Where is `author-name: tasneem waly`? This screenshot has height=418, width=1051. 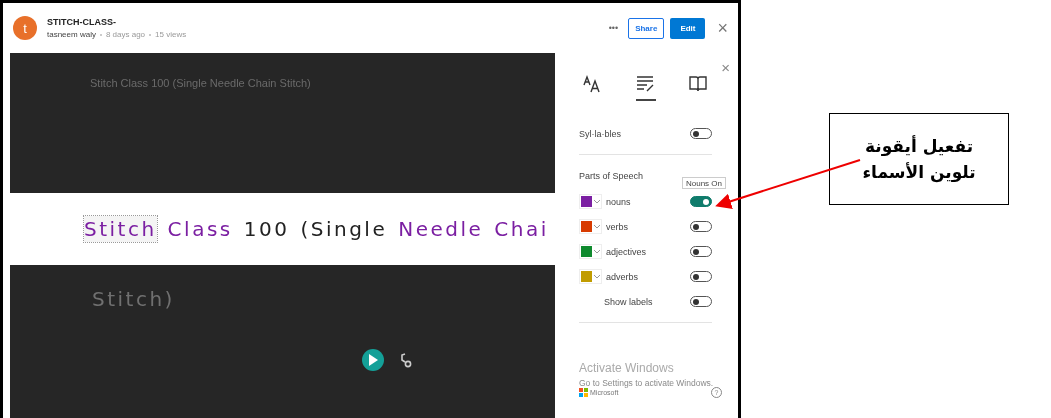 author-name: tasneem waly is located at coordinates (71, 34).